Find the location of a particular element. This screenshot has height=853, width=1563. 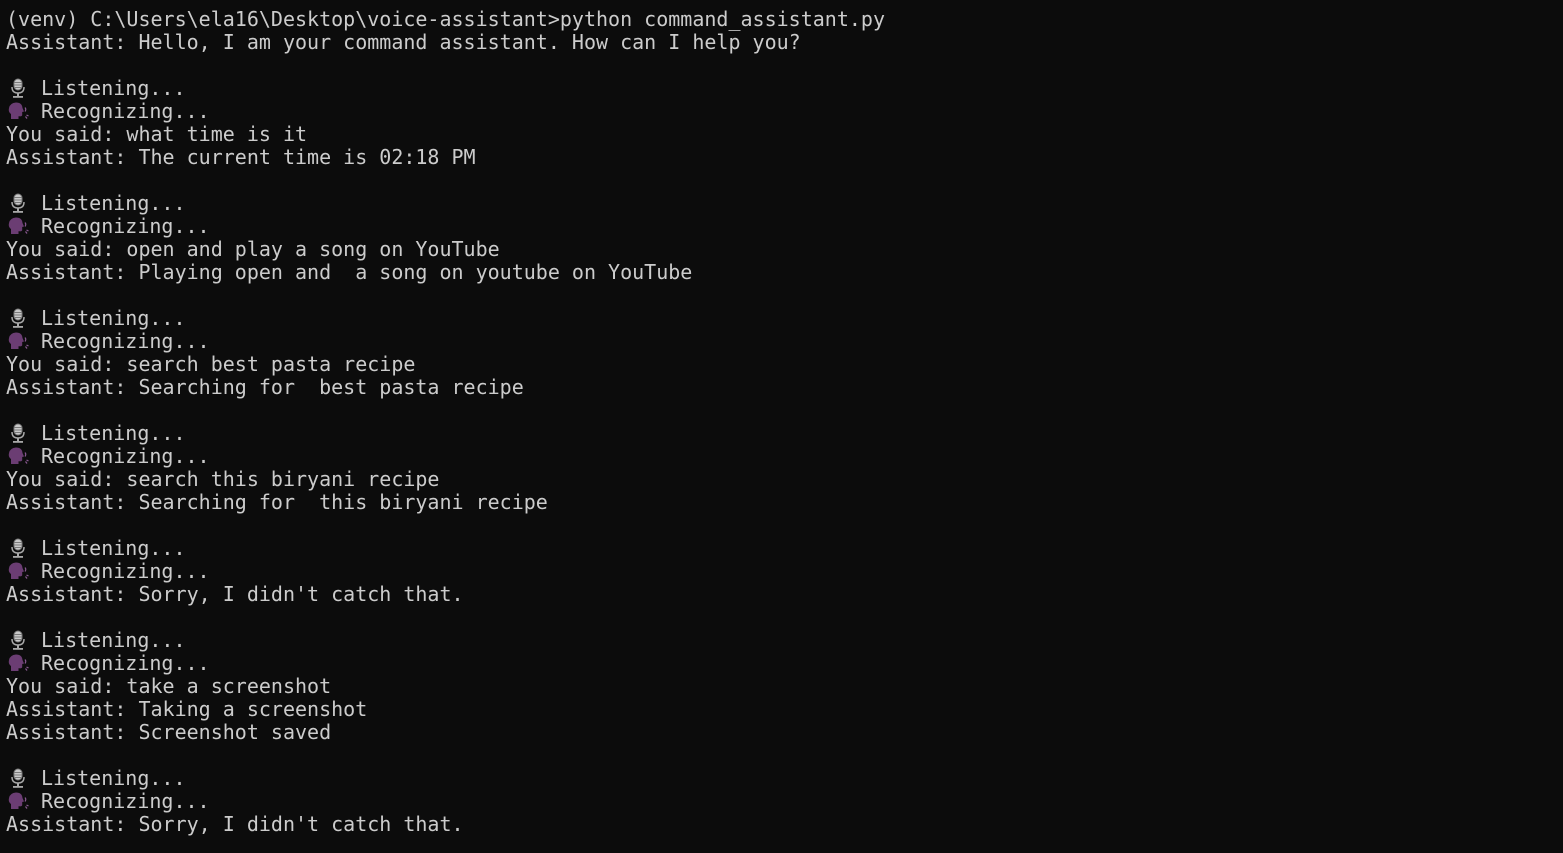

output-line: You said: search this biryani recipe is located at coordinates (784, 479).